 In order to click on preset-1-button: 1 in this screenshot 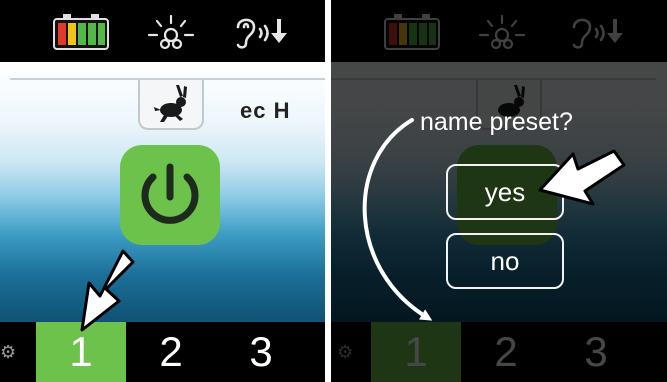, I will do `click(81, 352)`.